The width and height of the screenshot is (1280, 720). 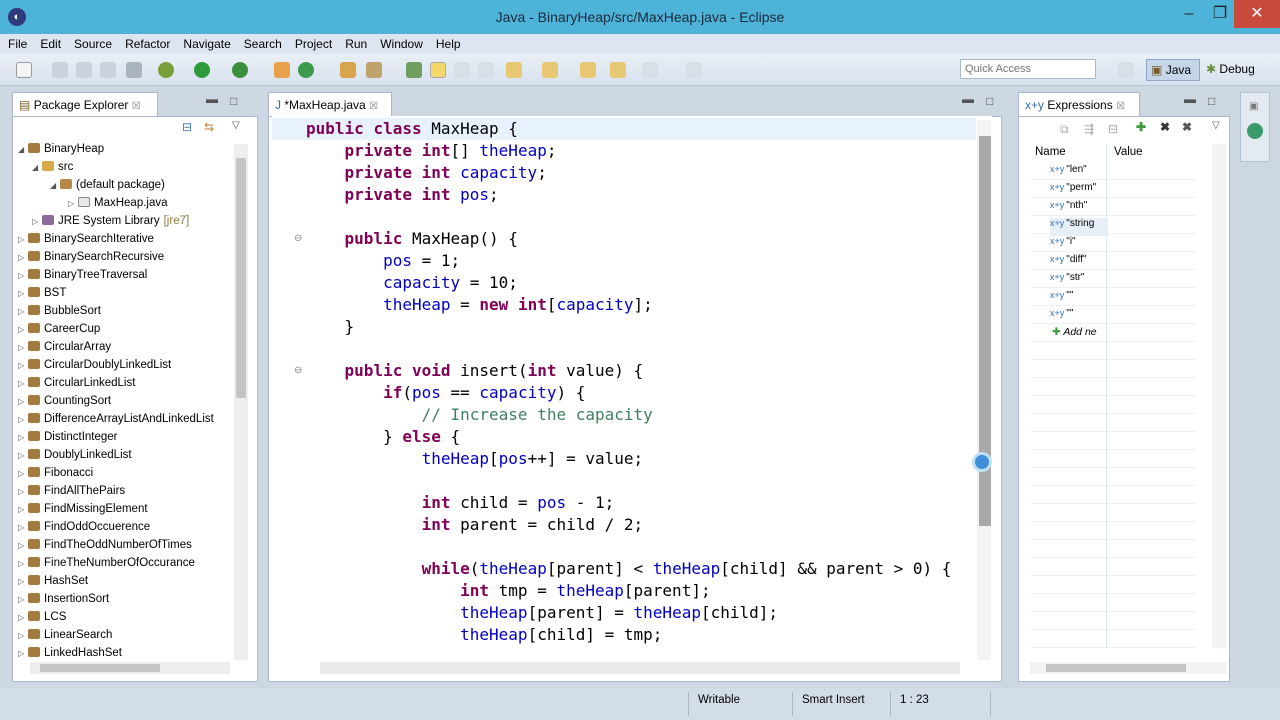 What do you see at coordinates (125, 167) in the screenshot?
I see `tree-item-folder: ◢ src` at bounding box center [125, 167].